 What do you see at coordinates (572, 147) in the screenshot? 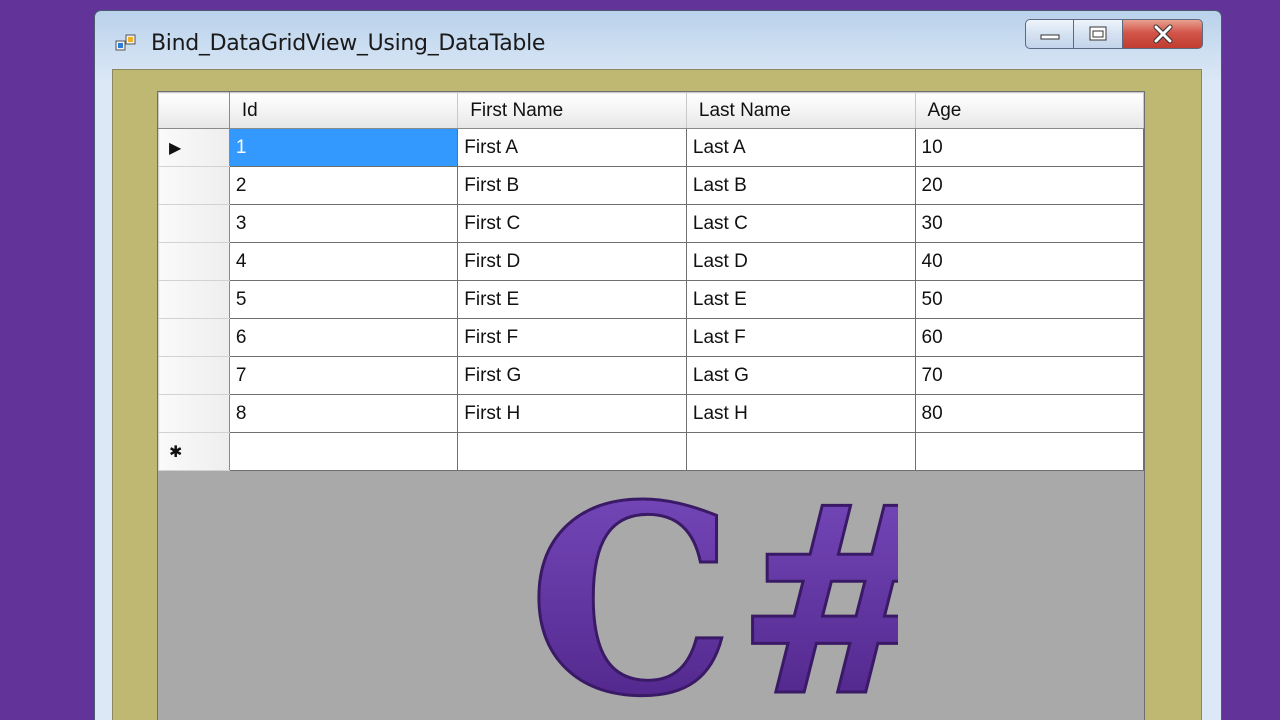
I see `cell-first-name: First A` at bounding box center [572, 147].